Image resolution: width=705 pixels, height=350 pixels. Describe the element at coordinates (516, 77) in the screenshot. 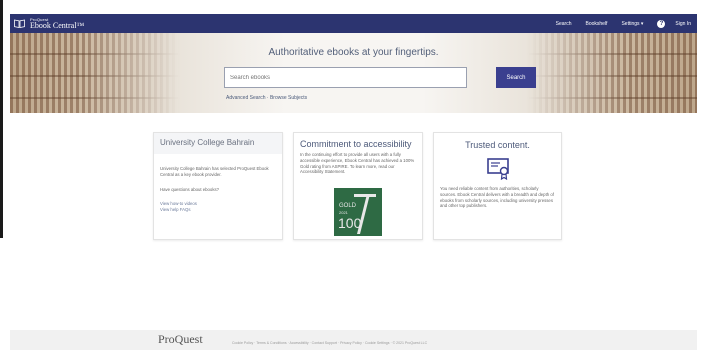

I see `search-button: Search` at that location.